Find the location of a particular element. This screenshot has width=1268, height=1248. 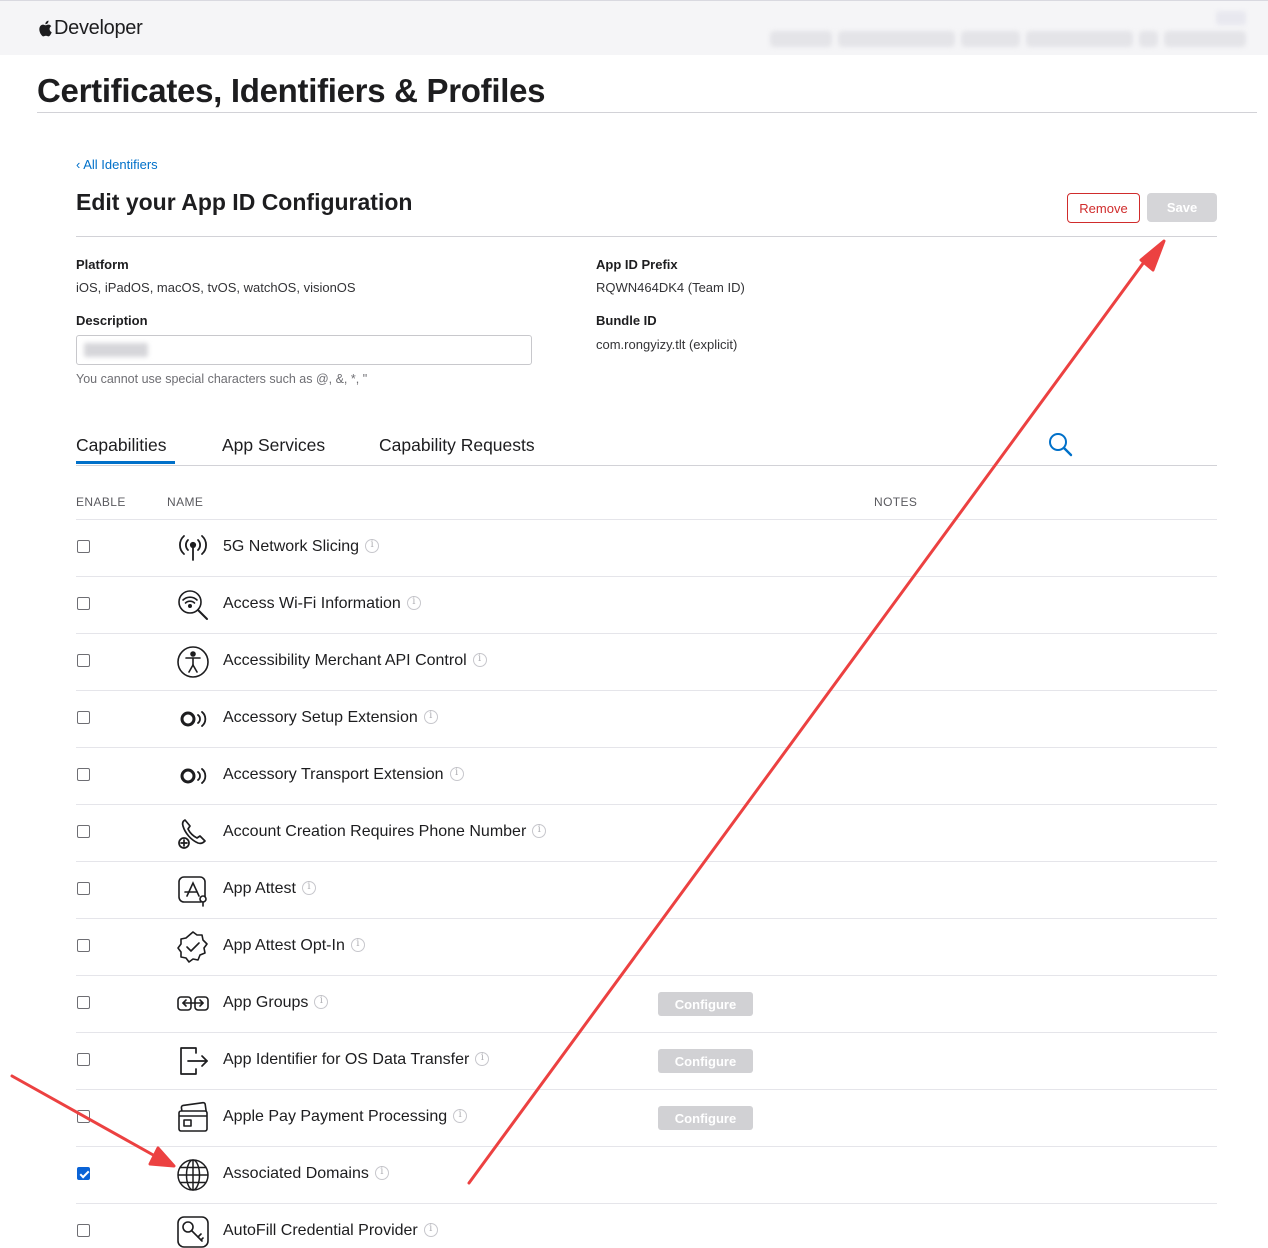

badge-check-icon is located at coordinates (192, 947).